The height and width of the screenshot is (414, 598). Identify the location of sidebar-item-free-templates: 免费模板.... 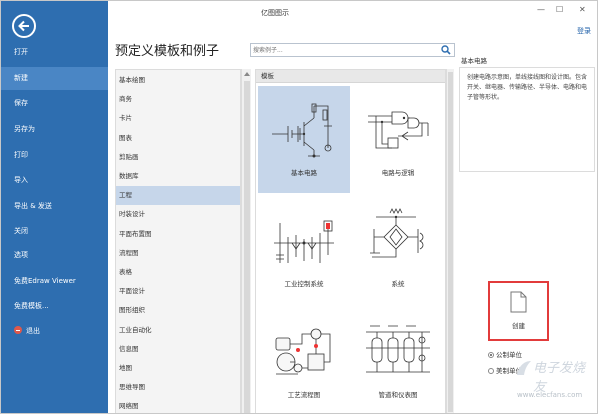
(54, 306).